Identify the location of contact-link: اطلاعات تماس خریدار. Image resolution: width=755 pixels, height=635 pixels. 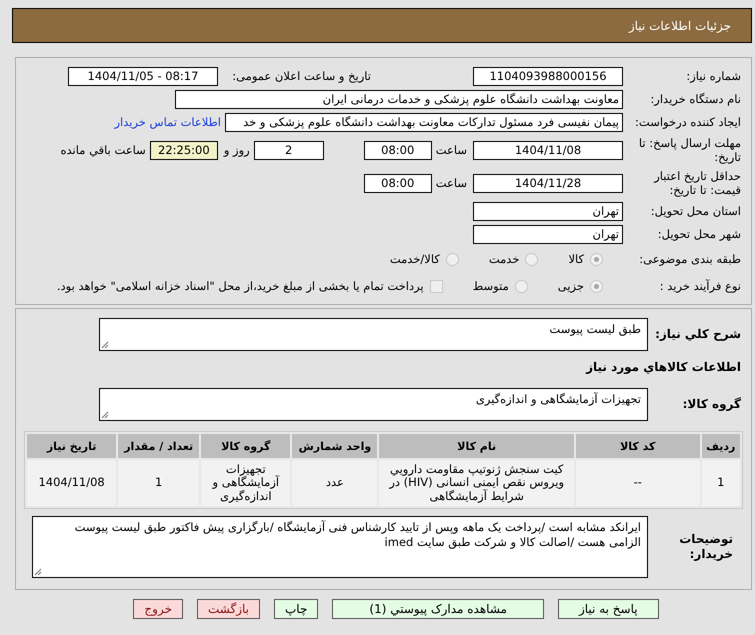
(167, 122).